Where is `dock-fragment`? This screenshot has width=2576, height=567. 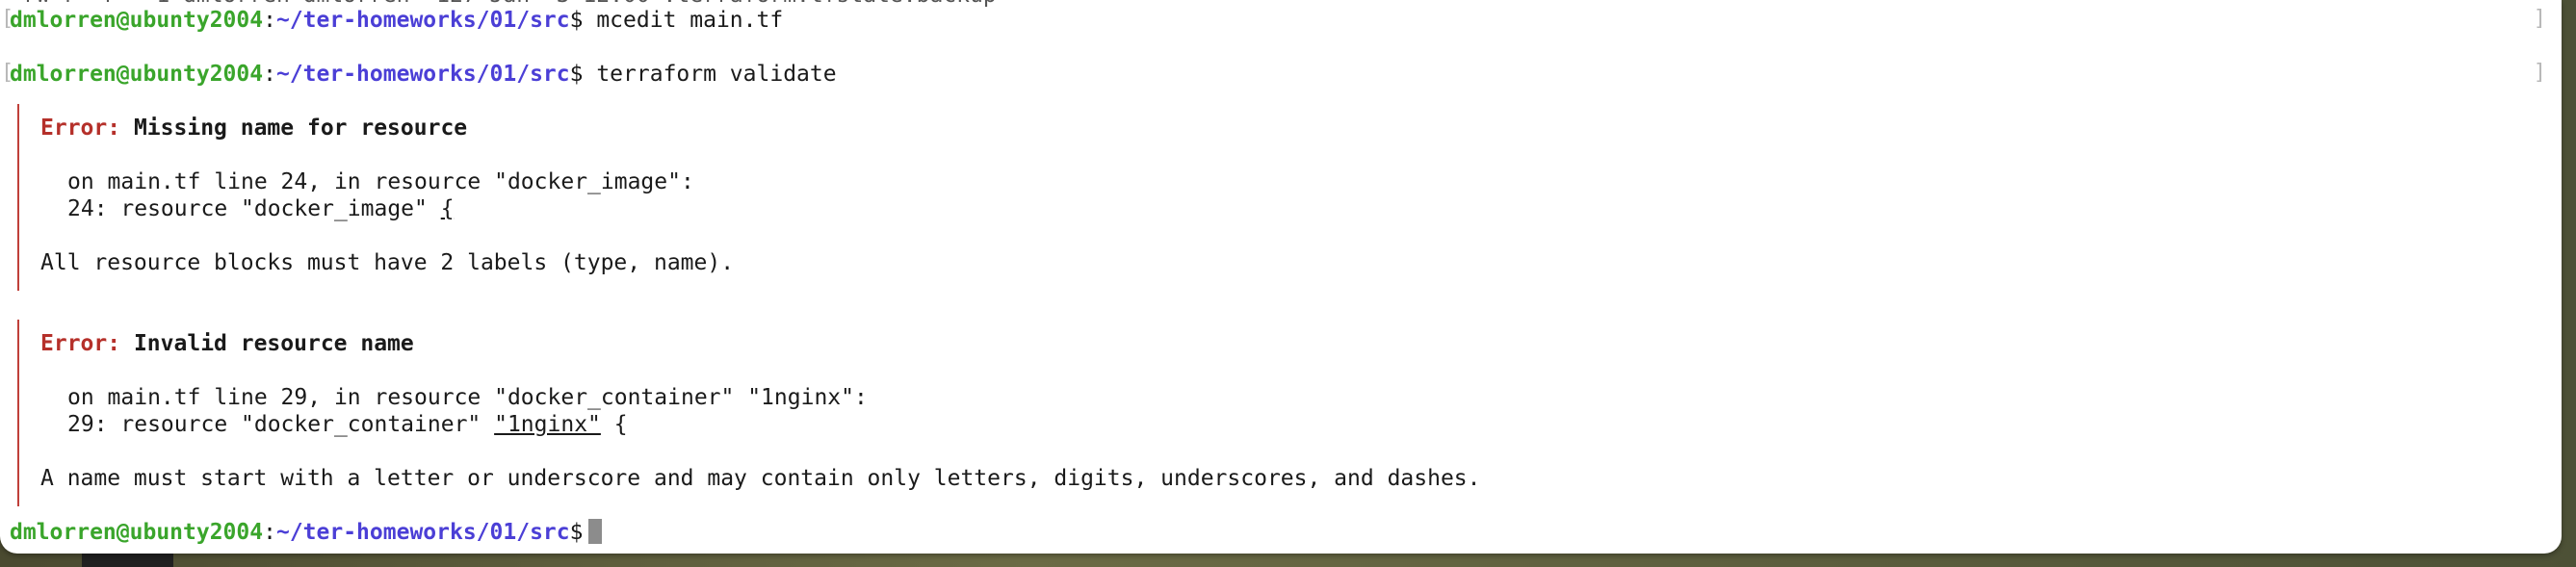 dock-fragment is located at coordinates (127, 561).